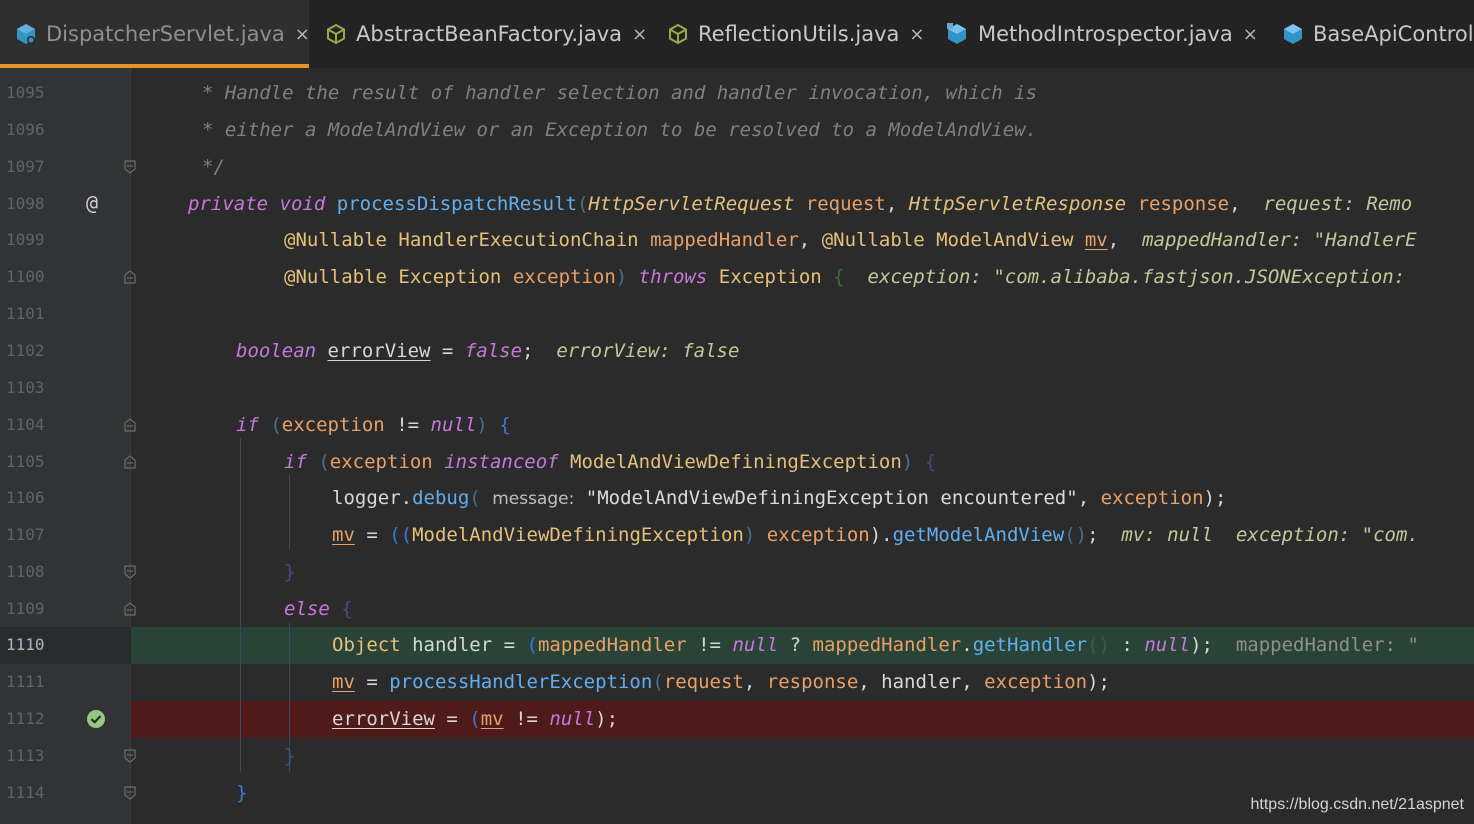 This screenshot has width=1474, height=824. Describe the element at coordinates (456, 204) in the screenshot. I see `method-name: processDispatchResult` at that location.